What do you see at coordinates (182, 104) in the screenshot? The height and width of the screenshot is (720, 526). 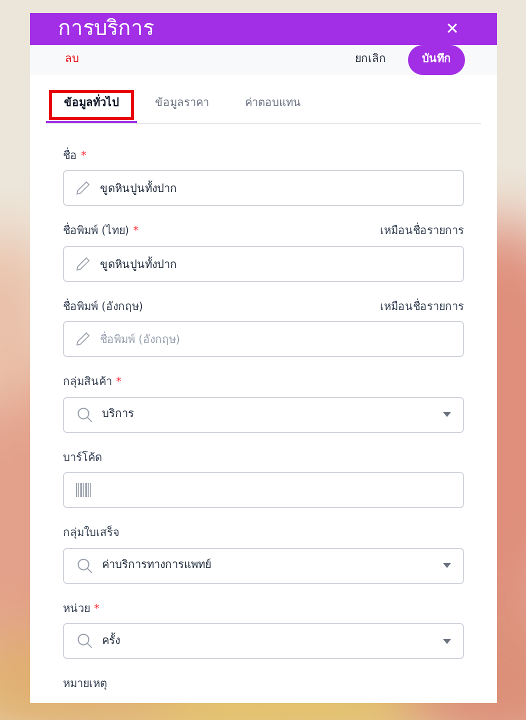 I see `tab: ข้อมูลราคา` at bounding box center [182, 104].